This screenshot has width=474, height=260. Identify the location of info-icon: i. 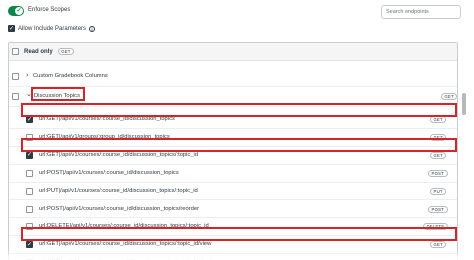
(92, 28).